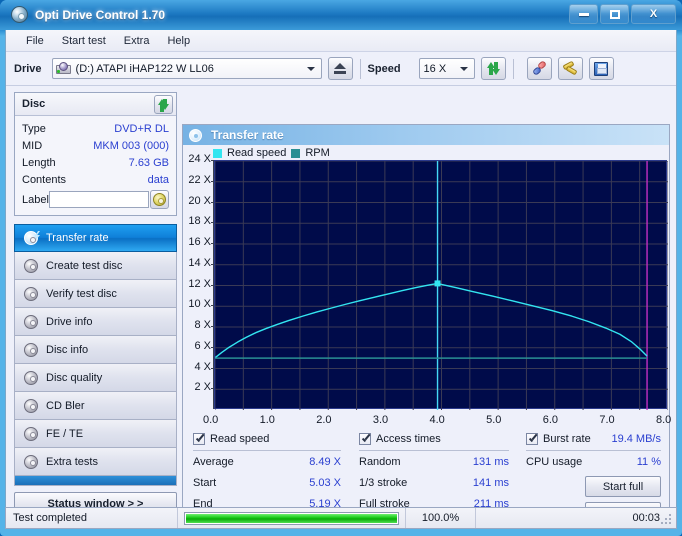 The image size is (682, 536). I want to click on disc-label-row: Label, so click(95, 199).